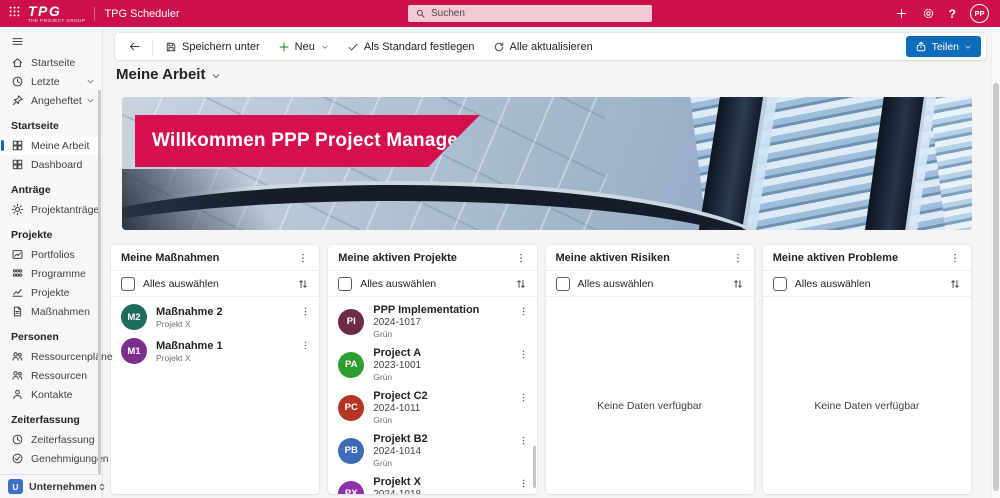  What do you see at coordinates (996, 287) in the screenshot?
I see `scrollbar-thumb` at bounding box center [996, 287].